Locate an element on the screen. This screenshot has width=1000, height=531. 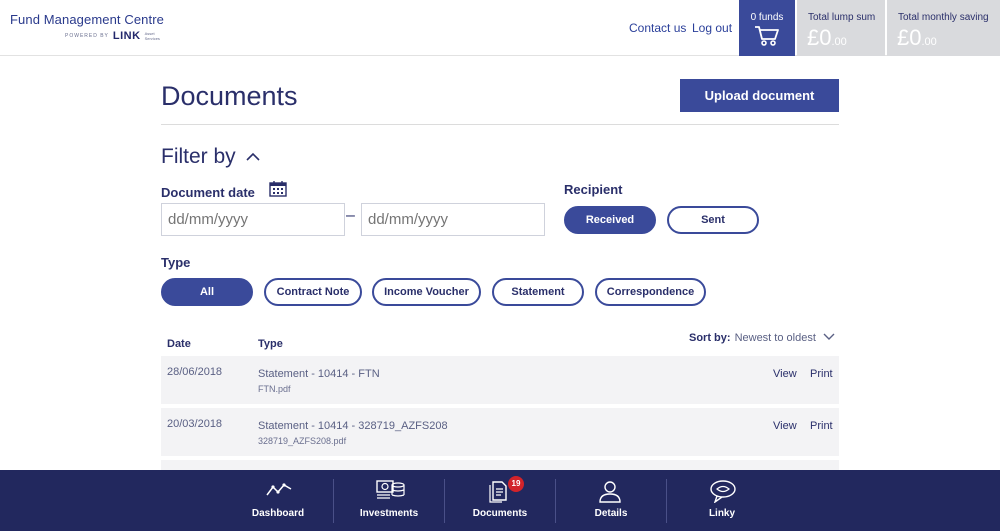
chevron-up-icon is located at coordinates (252, 157).